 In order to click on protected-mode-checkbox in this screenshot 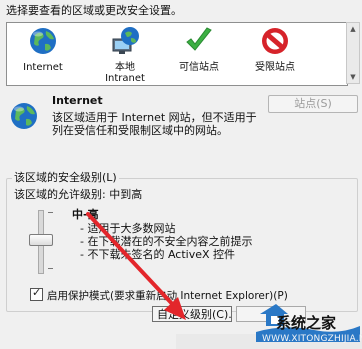, I will do `click(36, 293)`.